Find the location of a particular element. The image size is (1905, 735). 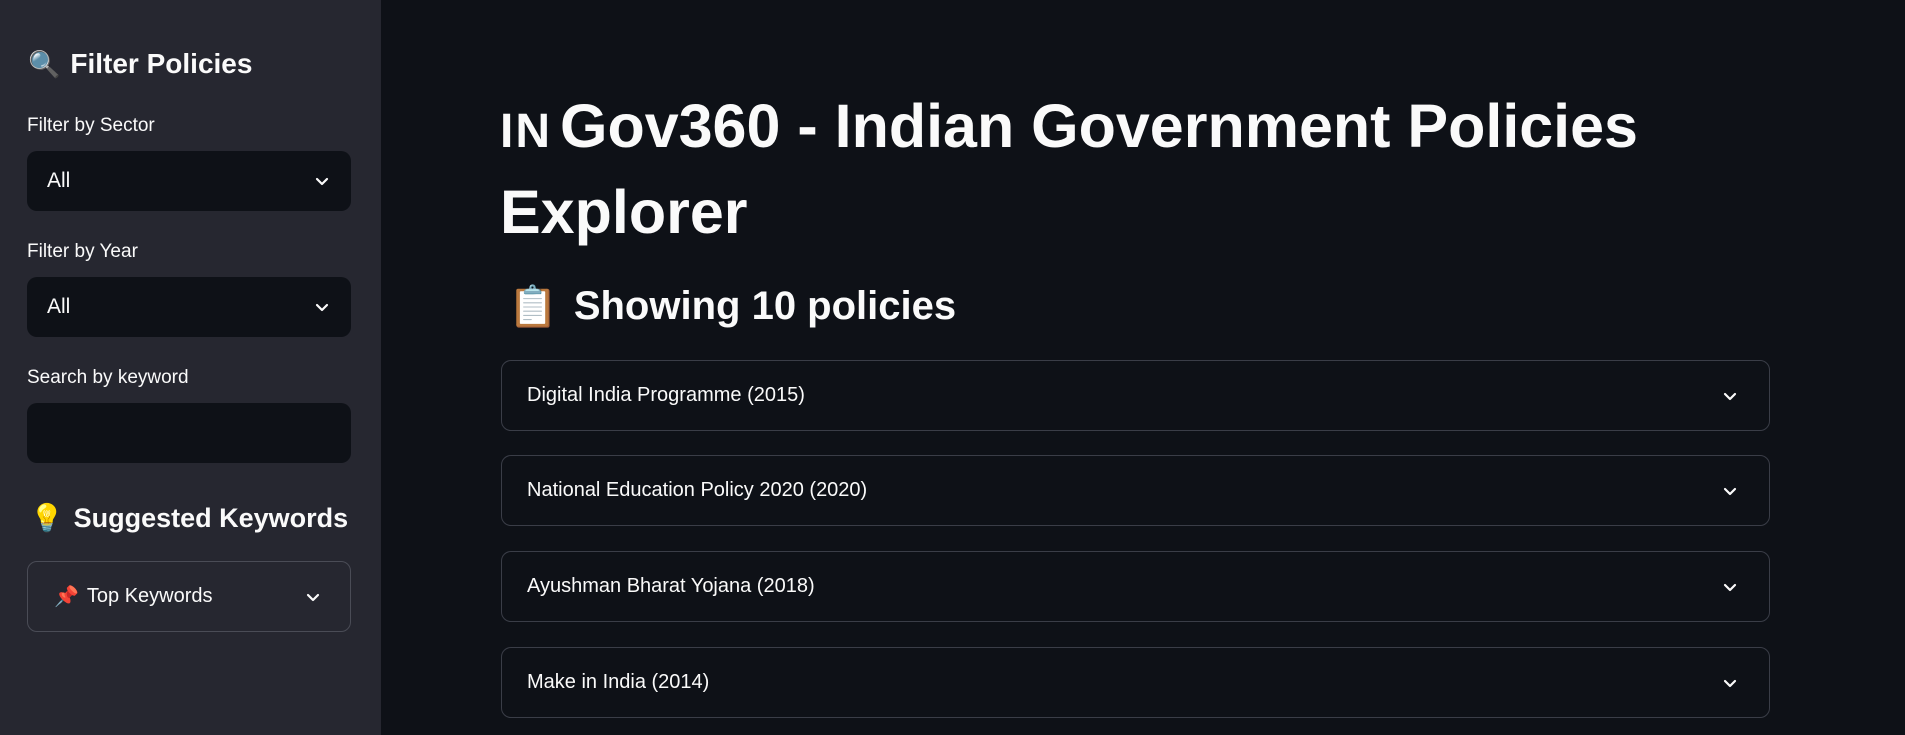

year-select-value: All is located at coordinates (59, 306).